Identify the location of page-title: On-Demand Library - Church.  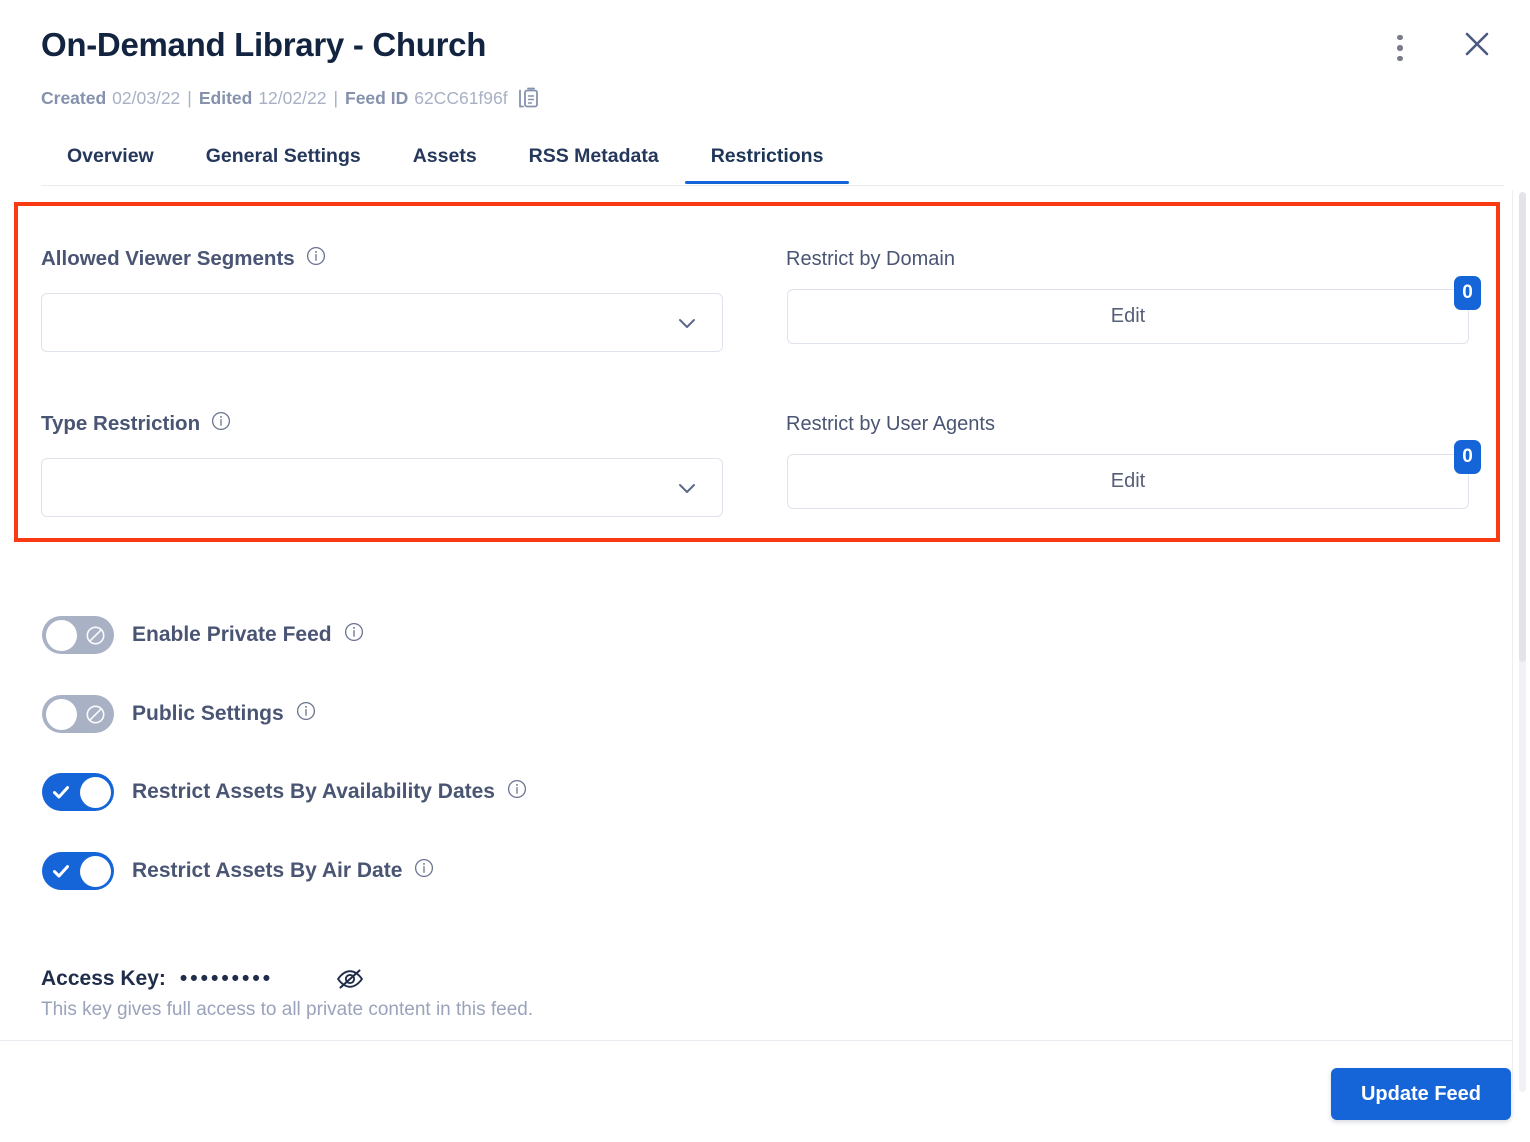
(264, 44).